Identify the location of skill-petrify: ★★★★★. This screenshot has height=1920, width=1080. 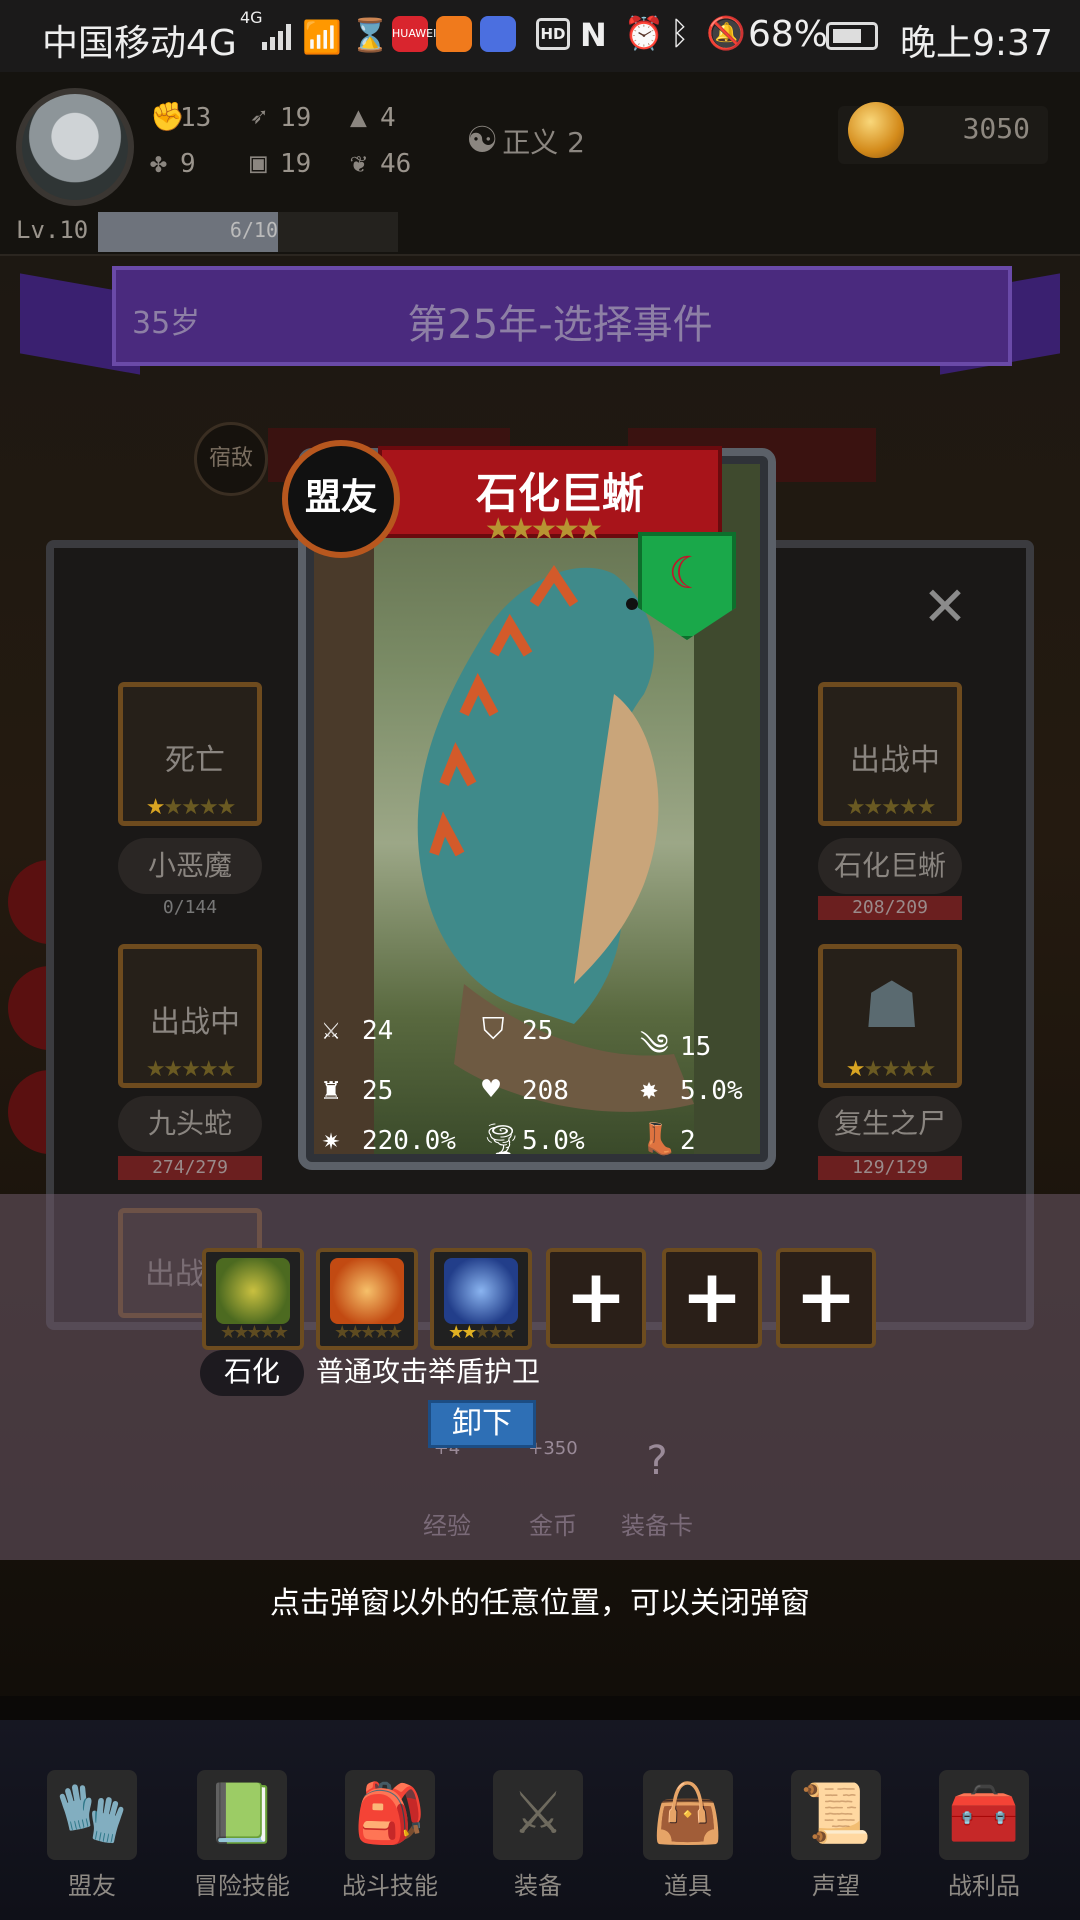
(253, 1299).